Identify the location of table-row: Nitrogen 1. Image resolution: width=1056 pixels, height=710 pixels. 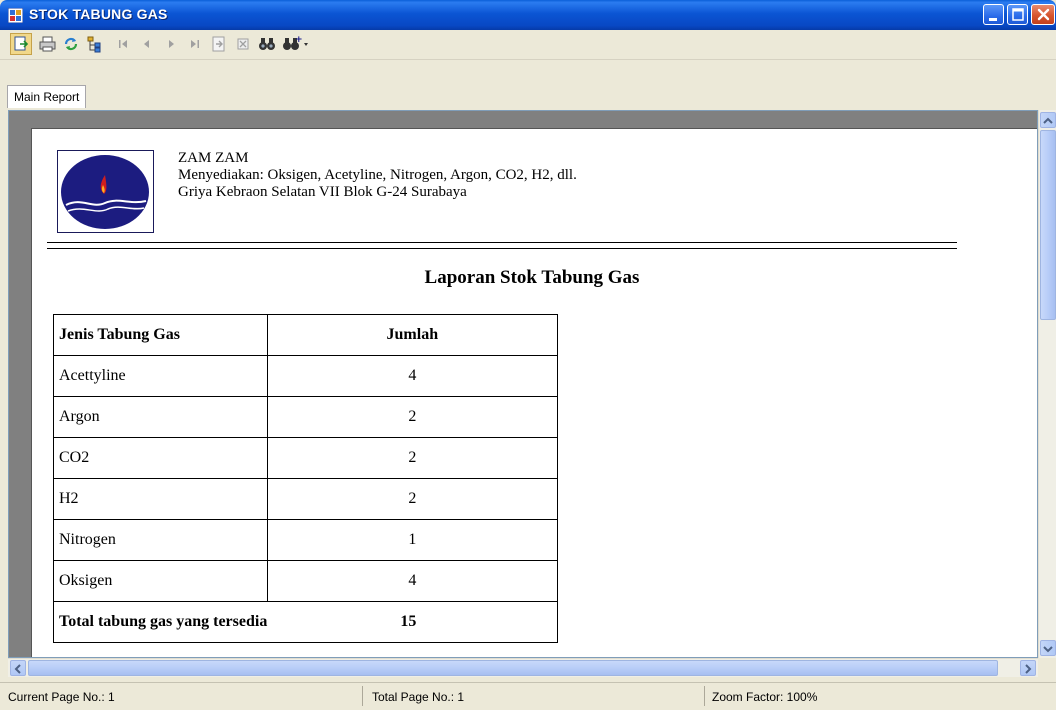
(305, 540).